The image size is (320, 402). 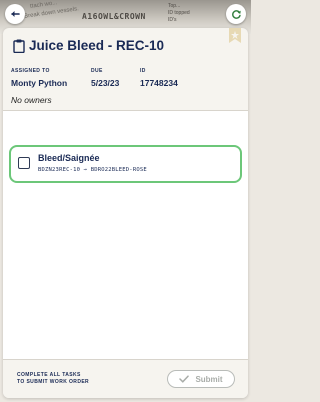 What do you see at coordinates (53, 382) in the screenshot?
I see `footer-note-line: TO SUBMIT WORK ORDER` at bounding box center [53, 382].